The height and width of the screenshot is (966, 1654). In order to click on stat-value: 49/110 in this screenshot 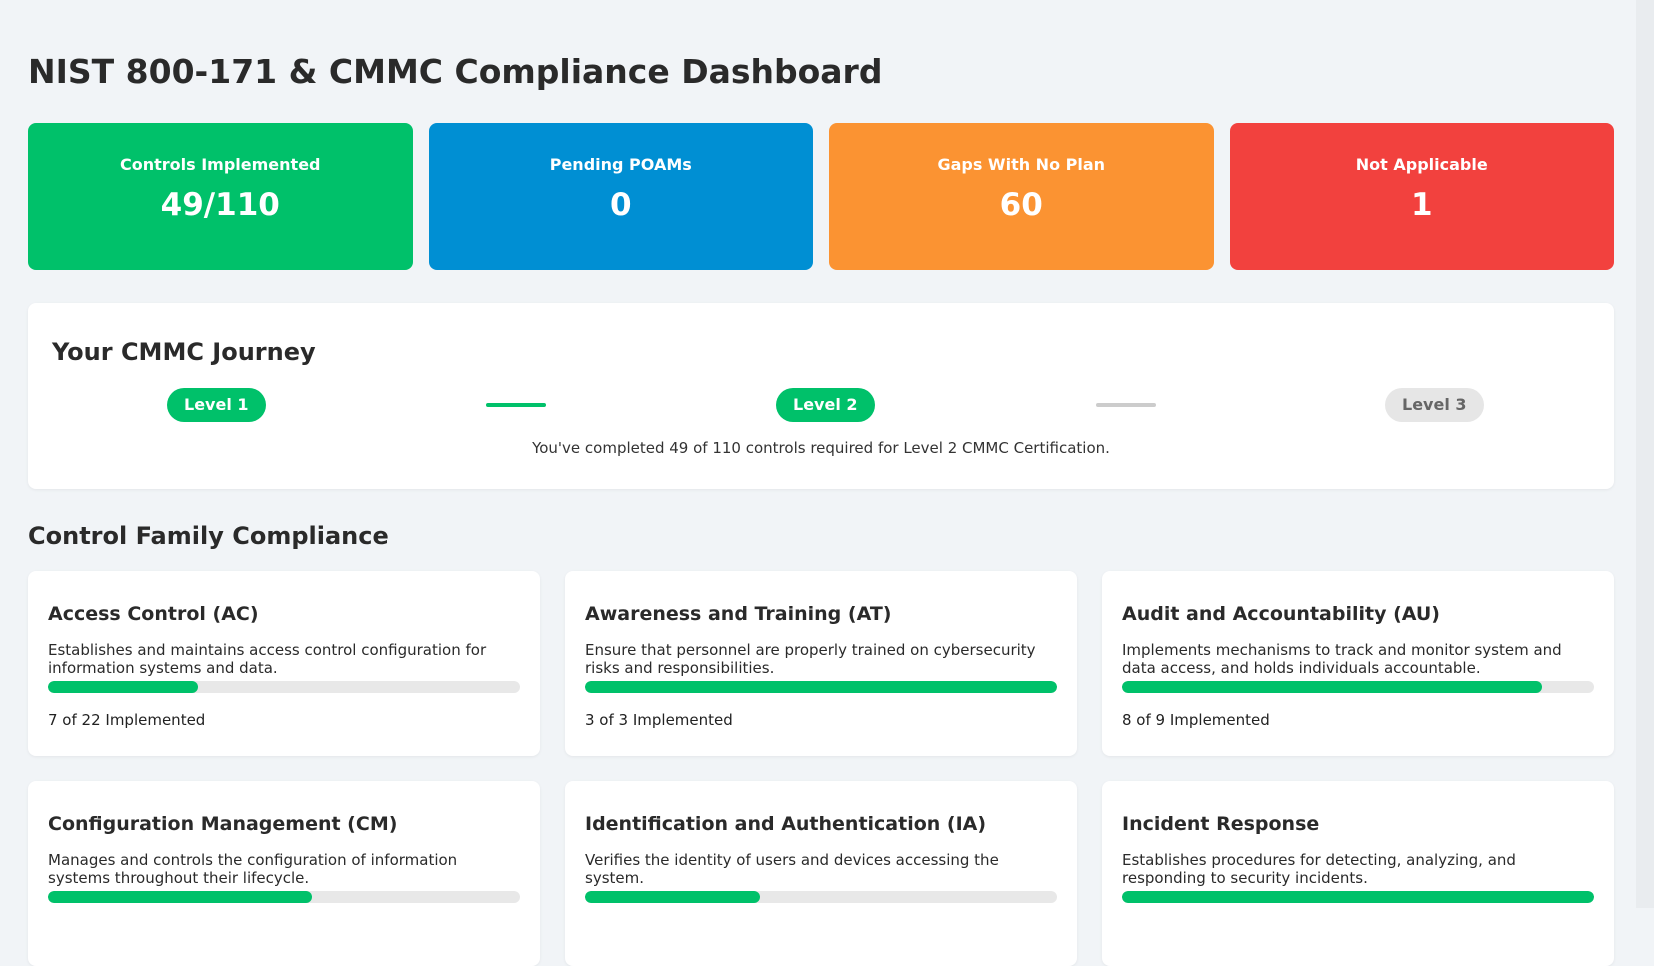, I will do `click(220, 205)`.